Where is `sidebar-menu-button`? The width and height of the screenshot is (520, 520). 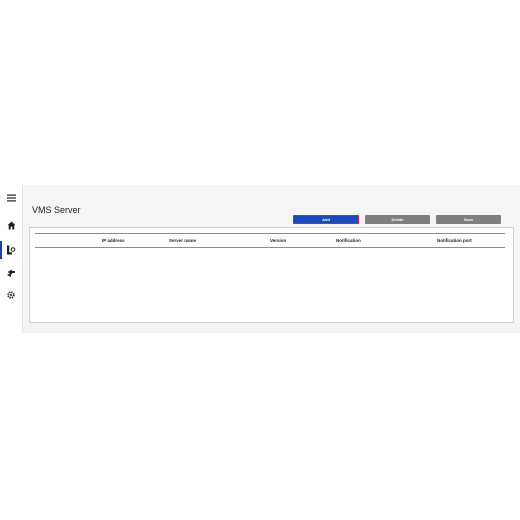 sidebar-menu-button is located at coordinates (11, 198).